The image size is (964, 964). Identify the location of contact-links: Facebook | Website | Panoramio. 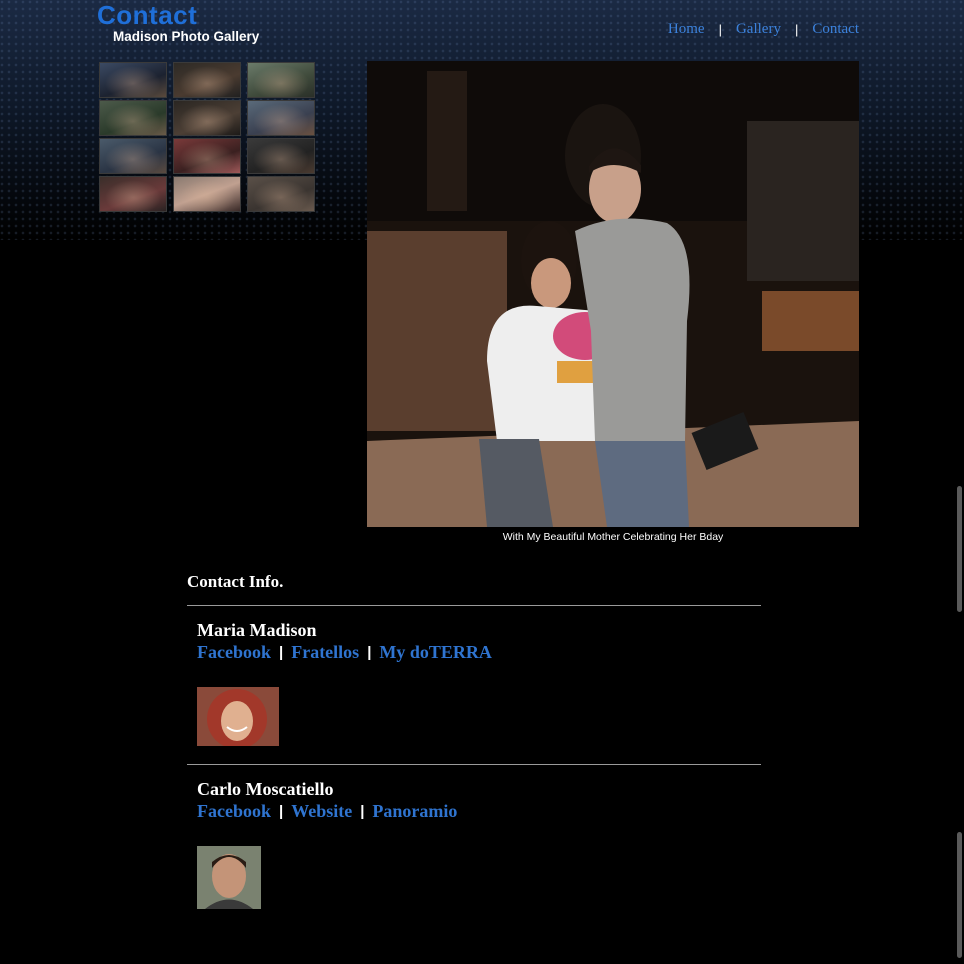
(327, 811).